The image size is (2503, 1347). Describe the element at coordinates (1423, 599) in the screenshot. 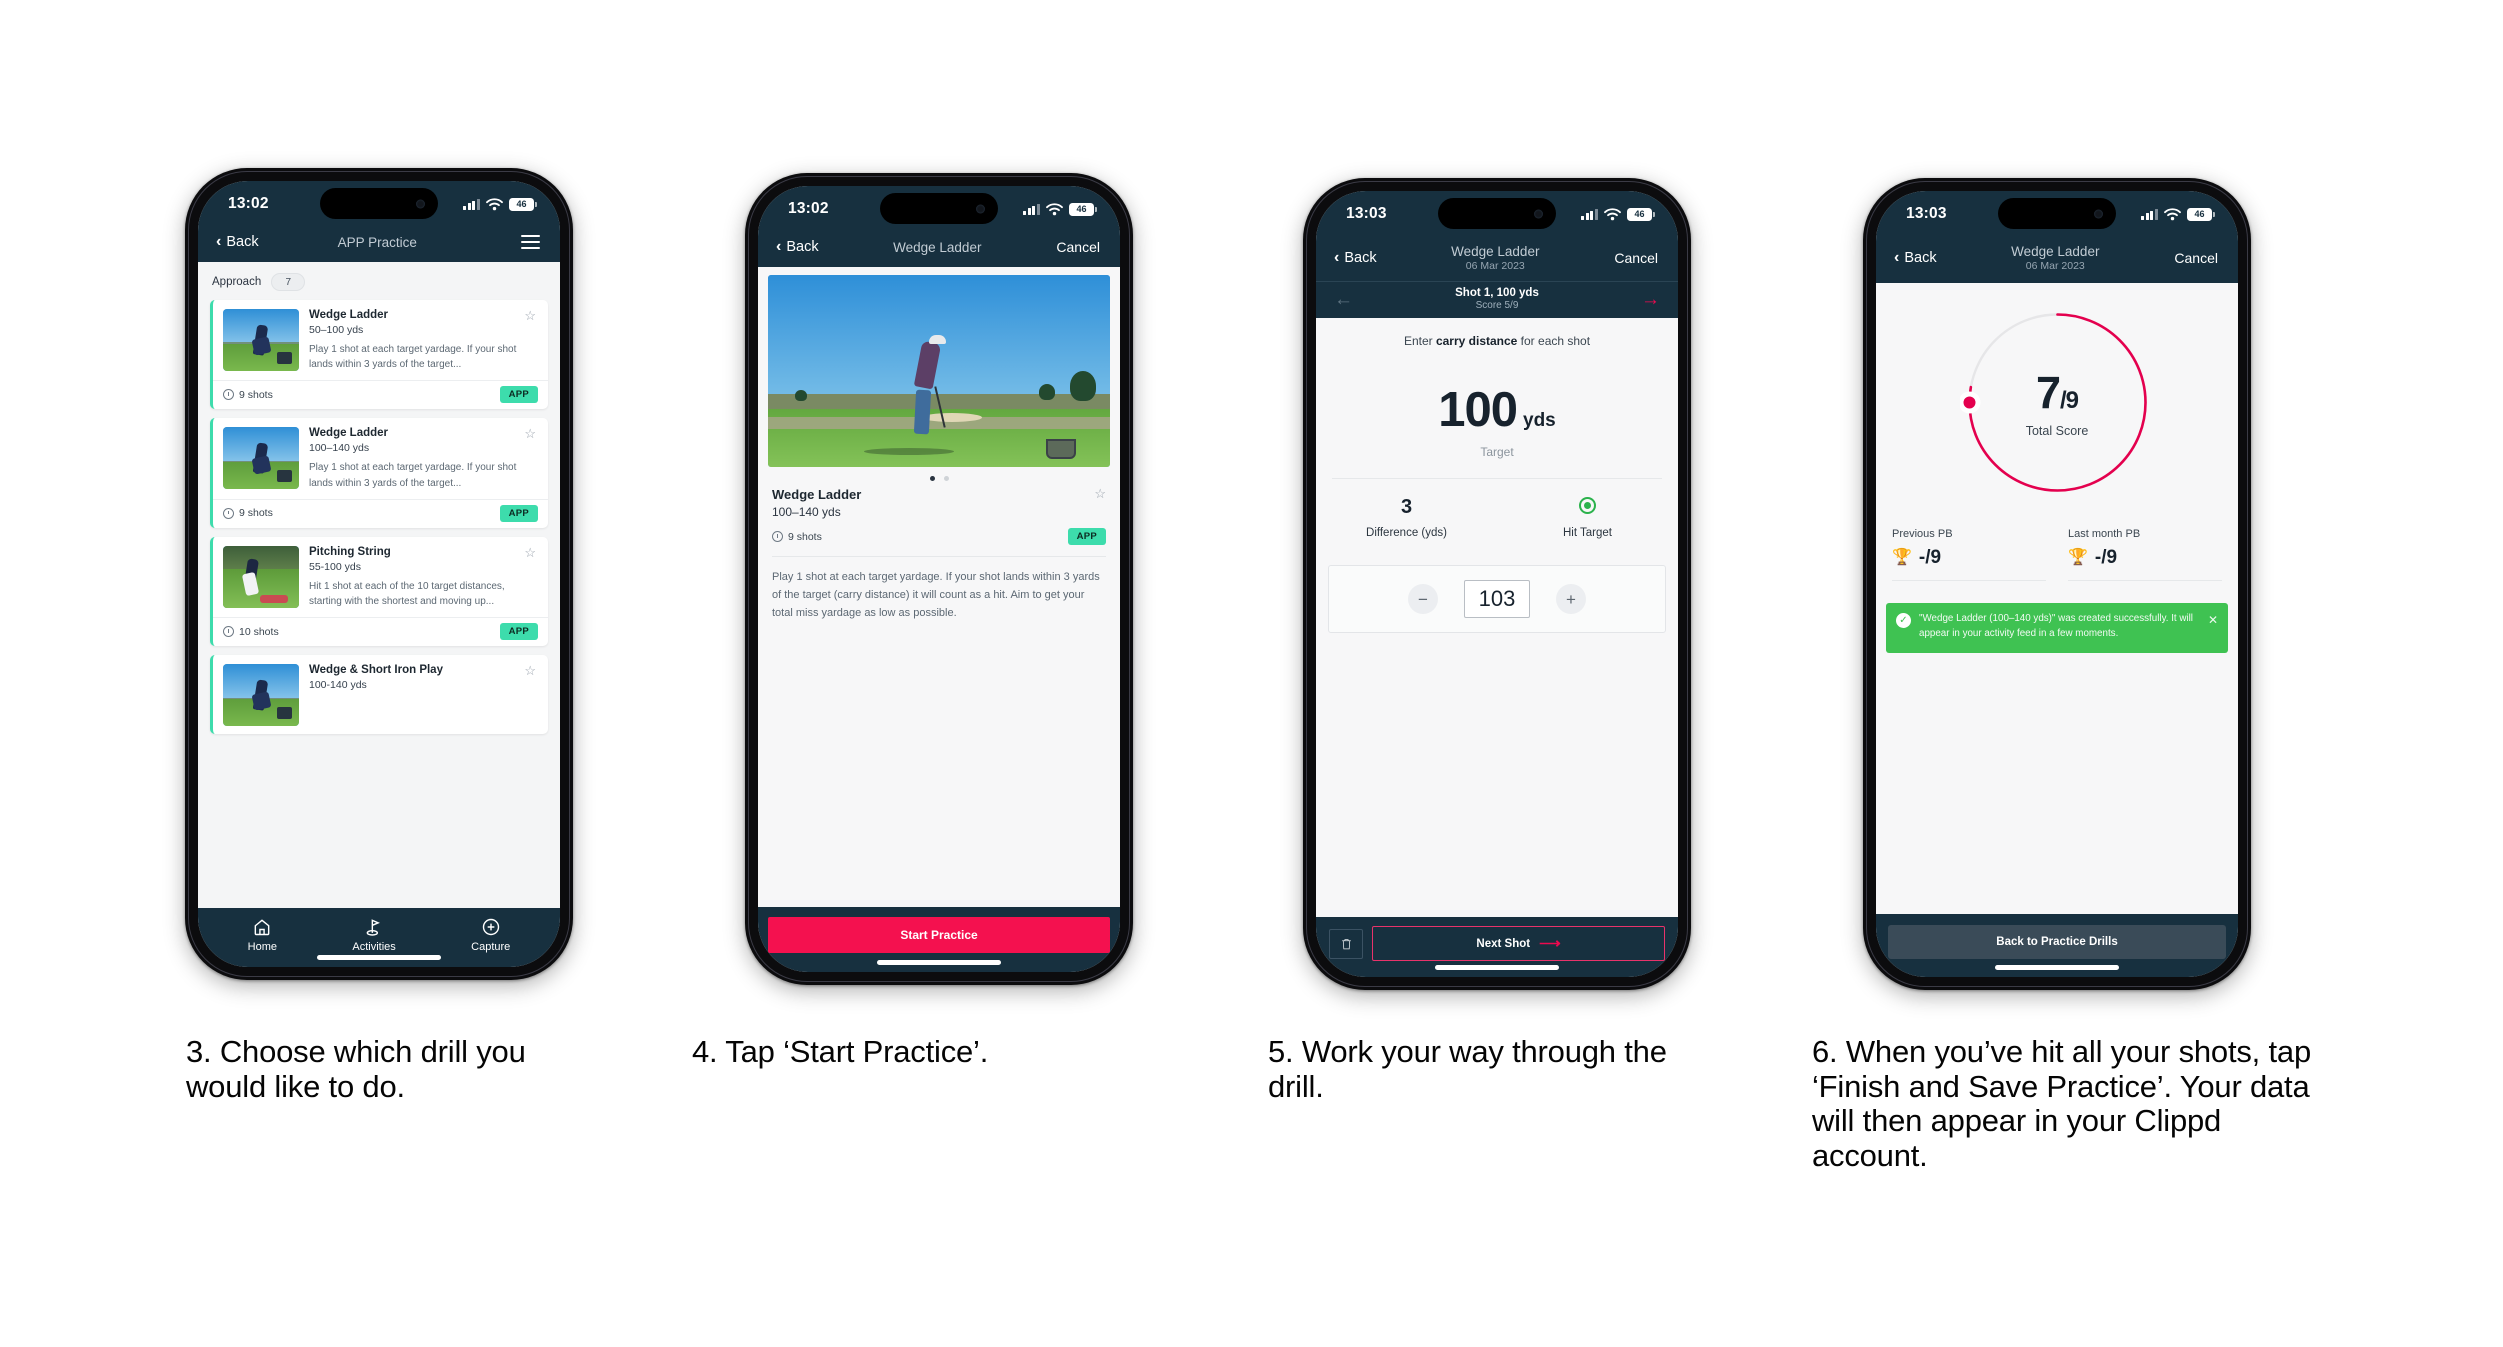

I see `decrement-button: −` at that location.